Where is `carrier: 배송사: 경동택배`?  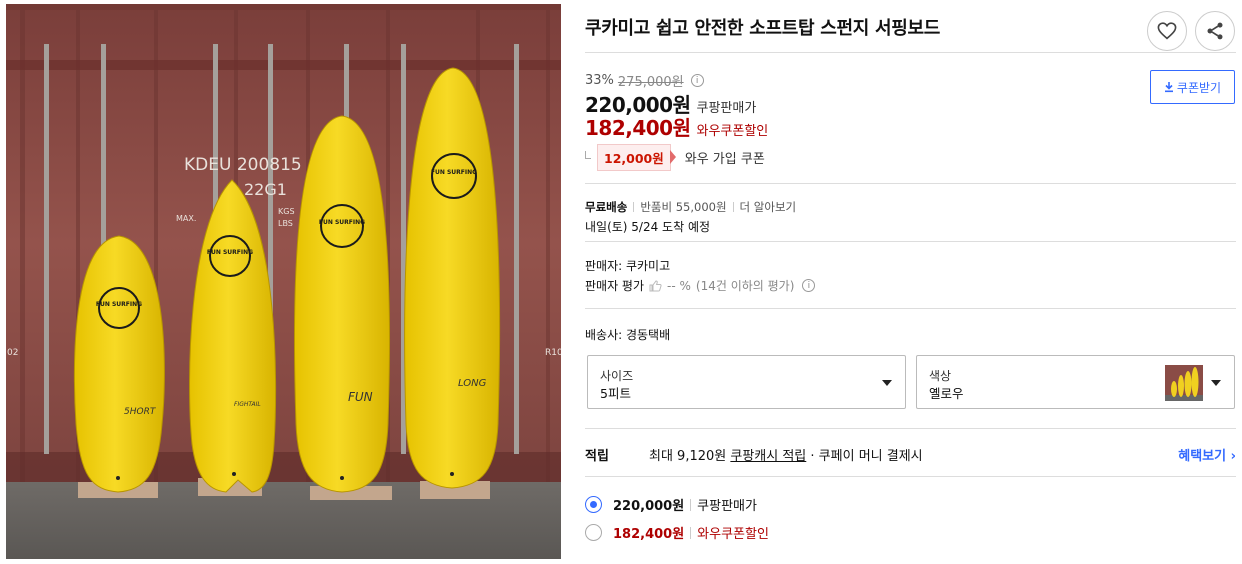 carrier: 배송사: 경동택배 is located at coordinates (628, 335).